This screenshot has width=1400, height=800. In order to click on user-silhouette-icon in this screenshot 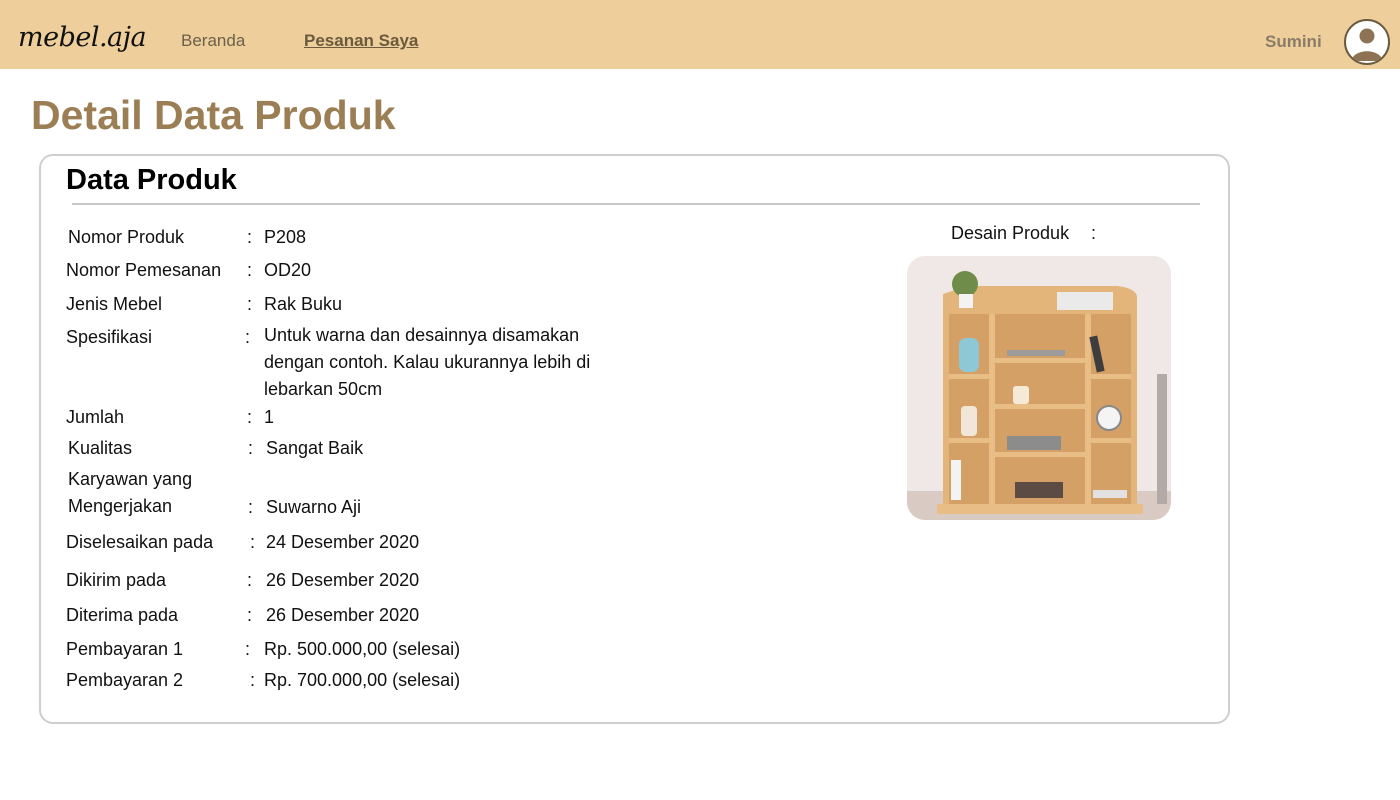, I will do `click(1367, 44)`.